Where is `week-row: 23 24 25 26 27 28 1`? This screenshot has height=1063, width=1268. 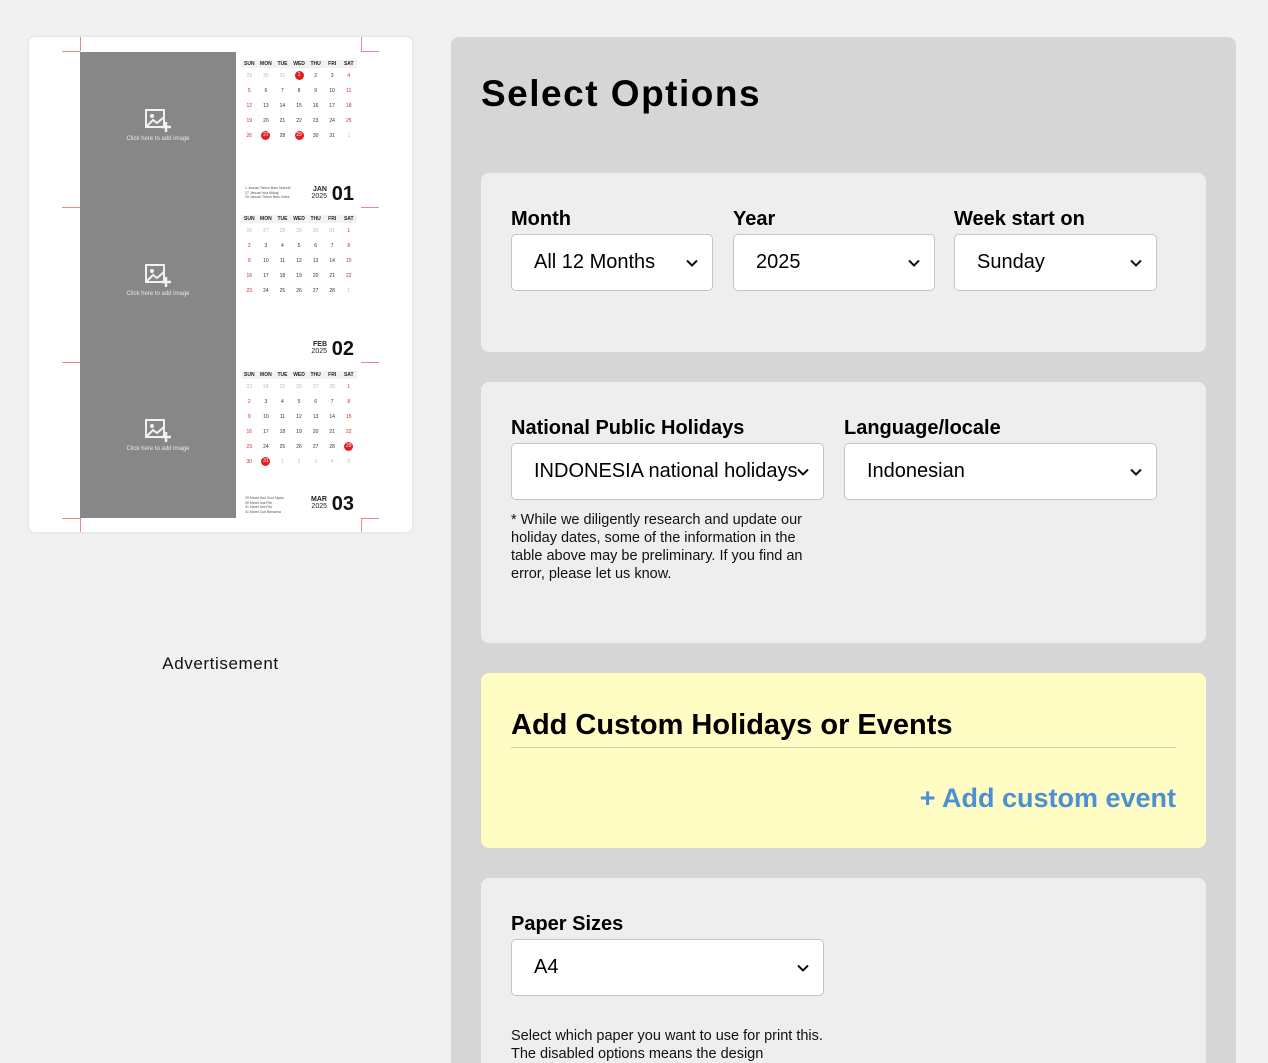 week-row: 23 24 25 26 27 28 1 is located at coordinates (299, 290).